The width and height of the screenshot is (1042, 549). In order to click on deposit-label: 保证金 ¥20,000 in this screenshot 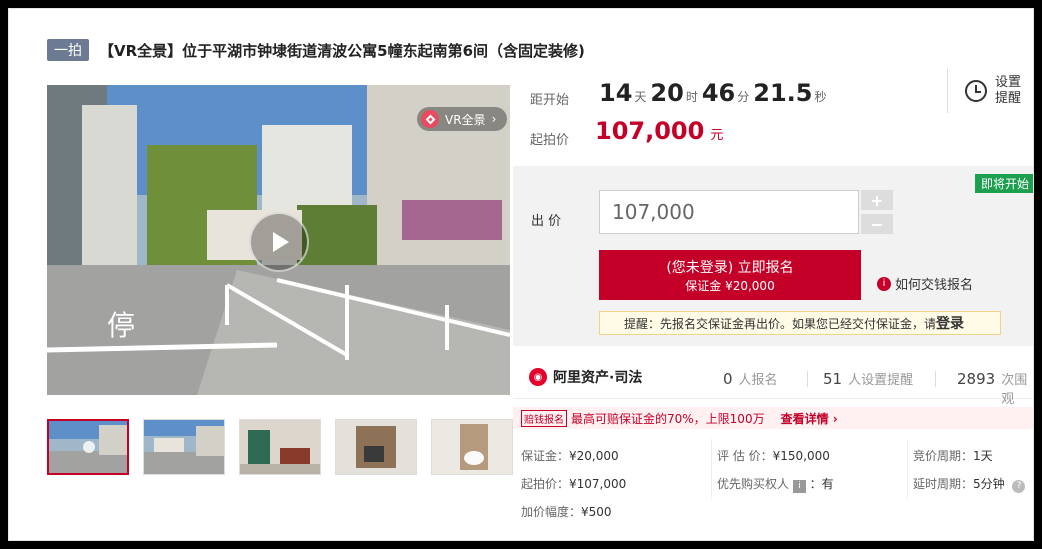, I will do `click(730, 285)`.